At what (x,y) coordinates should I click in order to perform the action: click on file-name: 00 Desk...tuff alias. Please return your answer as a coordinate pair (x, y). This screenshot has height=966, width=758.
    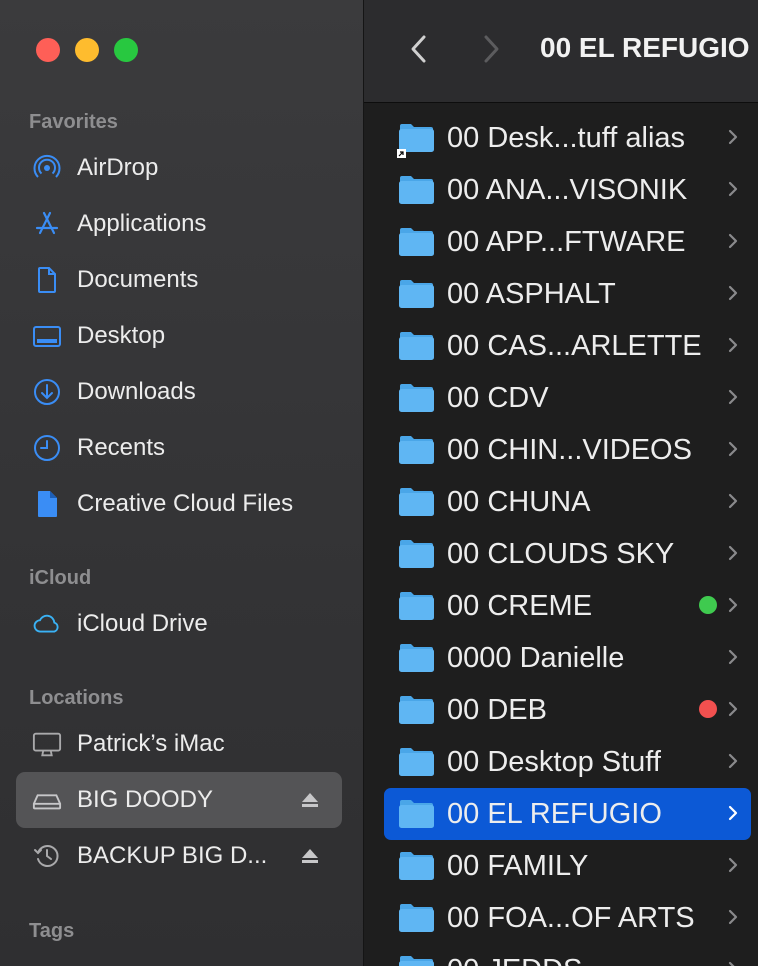
    Looking at the image, I should click on (566, 138).